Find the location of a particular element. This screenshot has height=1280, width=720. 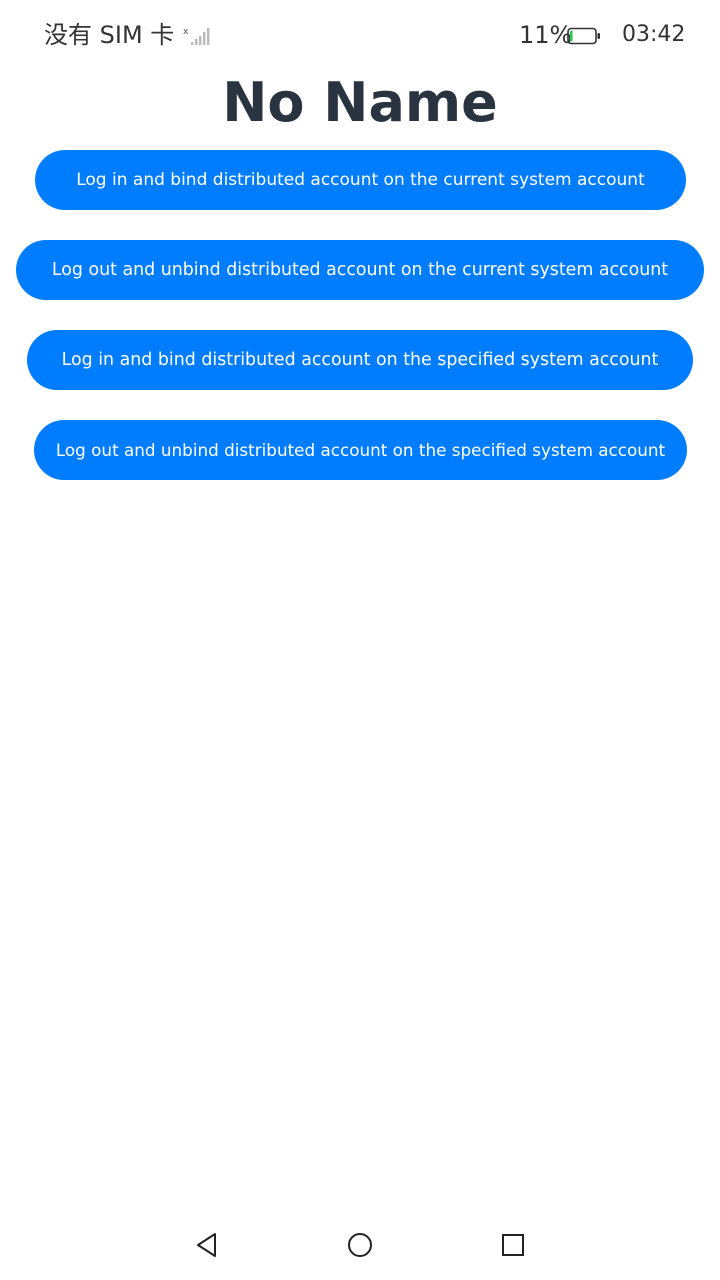

clock: 03:42 is located at coordinates (654, 34).